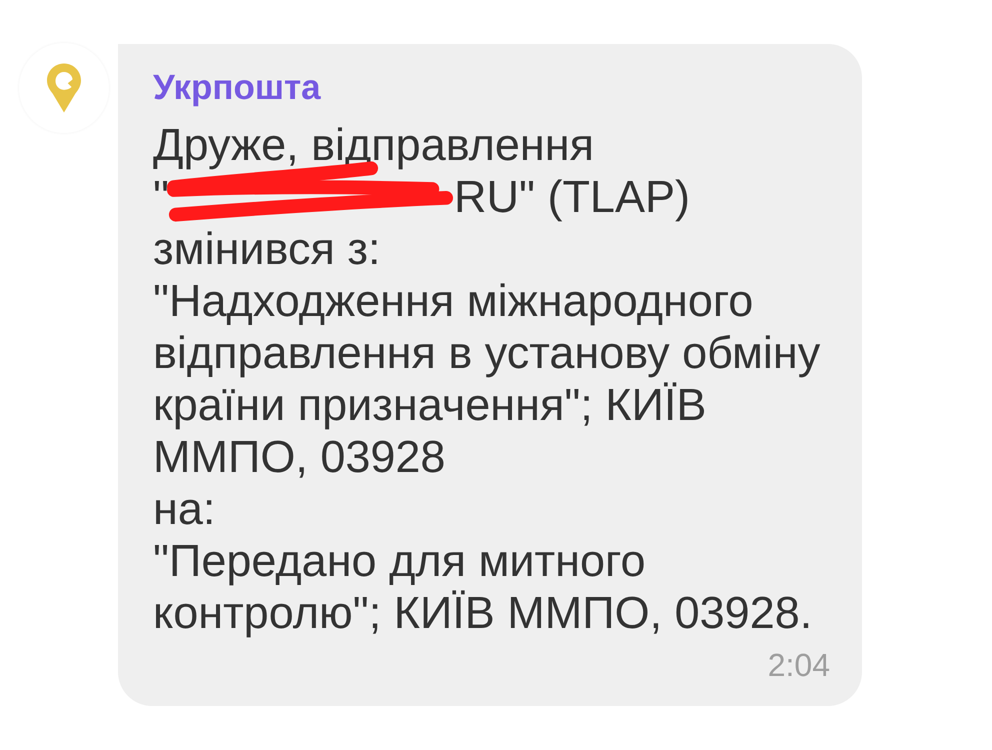  I want to click on message-text: Друже, відправлення, so click(374, 145).